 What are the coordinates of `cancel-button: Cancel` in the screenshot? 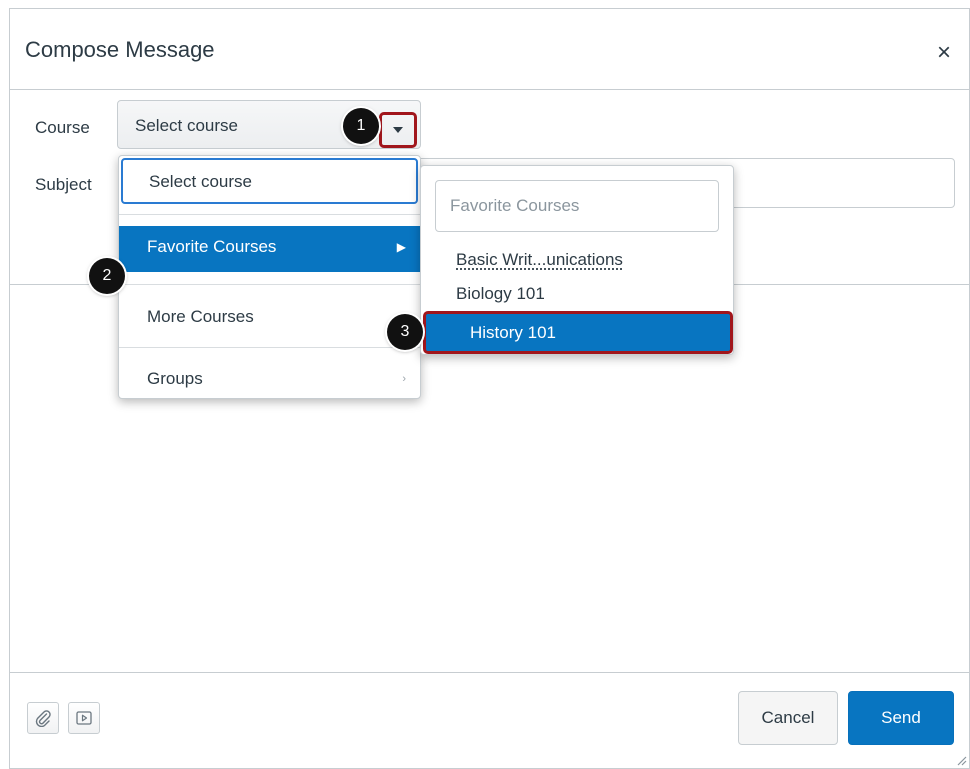 It's located at (788, 718).